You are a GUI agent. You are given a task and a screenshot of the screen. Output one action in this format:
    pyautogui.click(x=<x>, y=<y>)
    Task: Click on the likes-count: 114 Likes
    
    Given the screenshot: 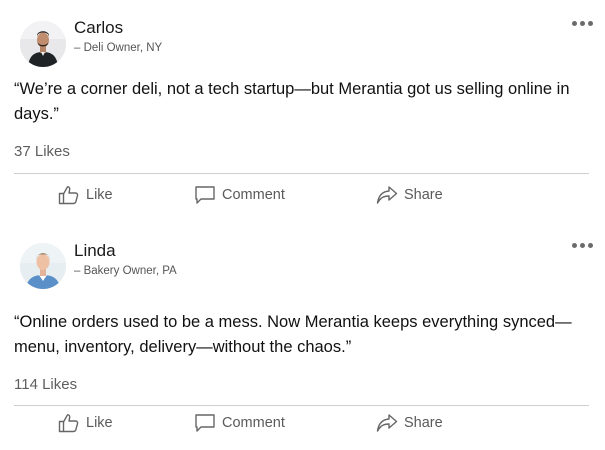 What is the action you would take?
    pyautogui.click(x=45, y=384)
    